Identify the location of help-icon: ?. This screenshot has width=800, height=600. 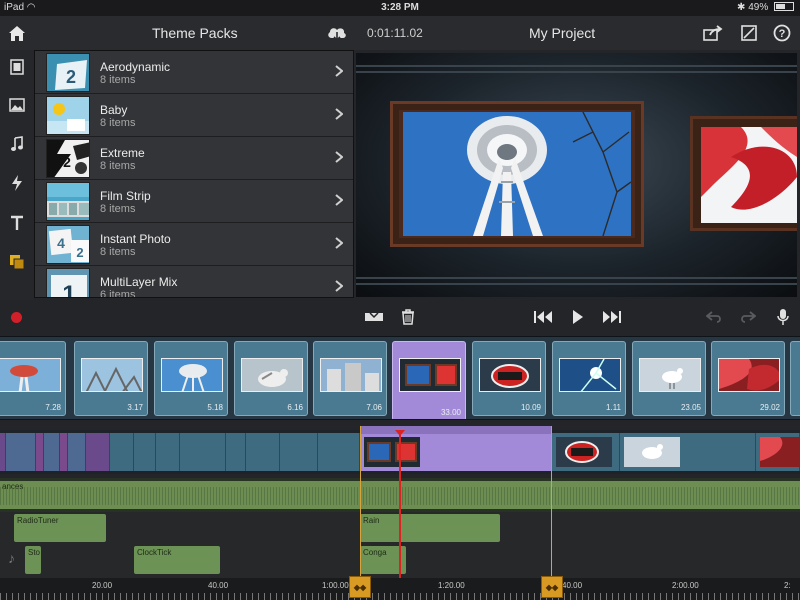
(782, 33).